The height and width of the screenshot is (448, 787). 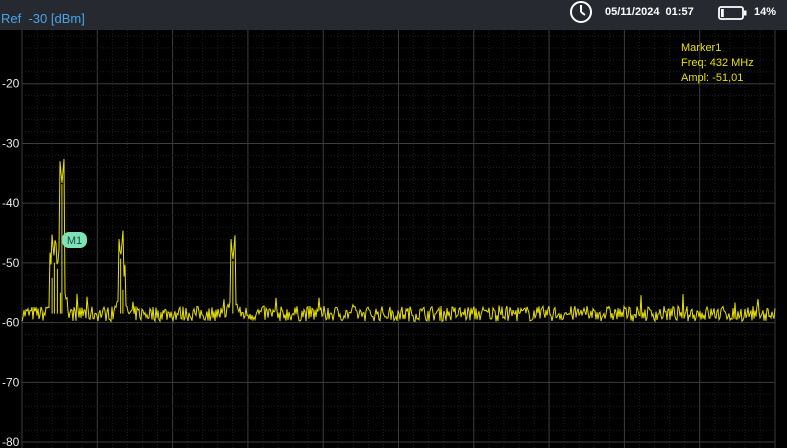 What do you see at coordinates (11, 203) in the screenshot?
I see `y-tick-label: -40` at bounding box center [11, 203].